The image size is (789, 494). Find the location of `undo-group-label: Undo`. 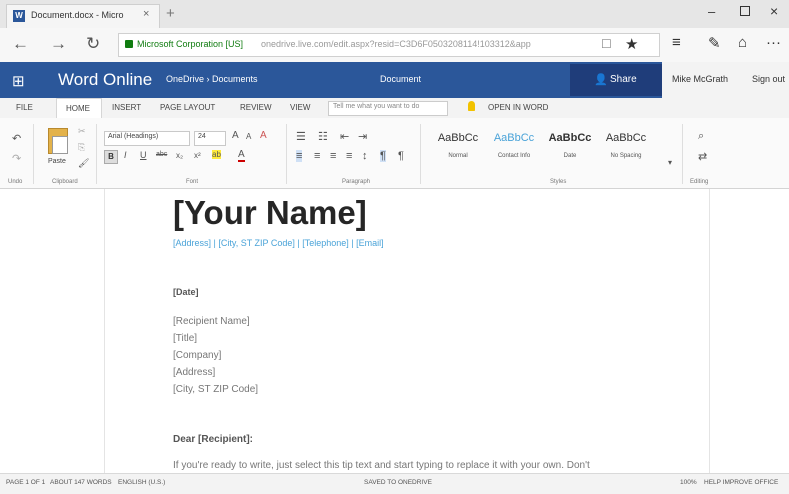

undo-group-label: Undo is located at coordinates (15, 182).